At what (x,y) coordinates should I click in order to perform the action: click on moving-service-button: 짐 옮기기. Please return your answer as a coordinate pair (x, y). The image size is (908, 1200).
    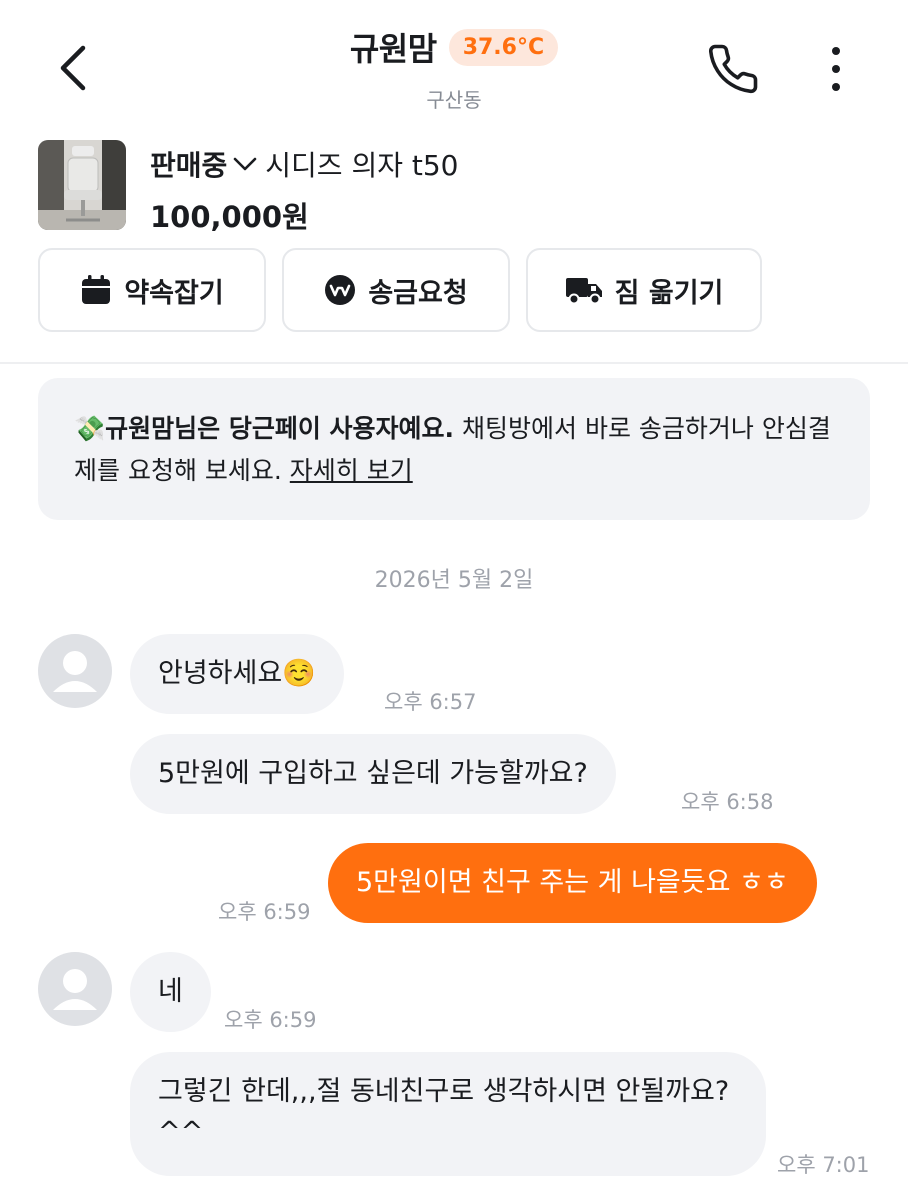
    Looking at the image, I should click on (644, 290).